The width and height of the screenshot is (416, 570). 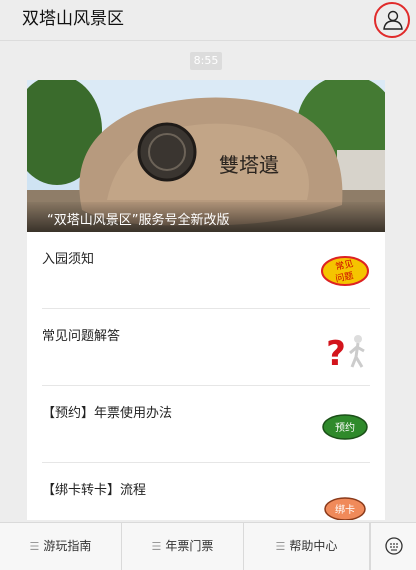 What do you see at coordinates (345, 509) in the screenshot?
I see `svg-text: 绑卡` at bounding box center [345, 509].